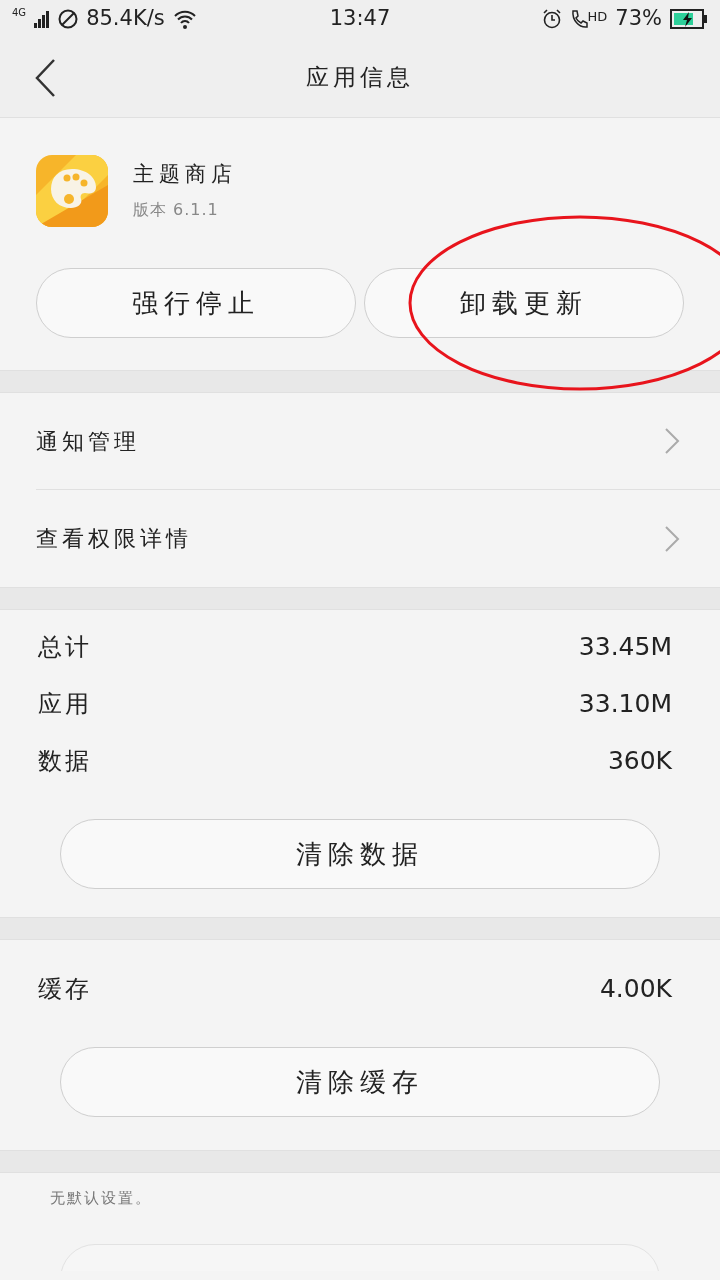 The image size is (720, 1280). I want to click on menu-label: 查看权限详情, so click(114, 539).